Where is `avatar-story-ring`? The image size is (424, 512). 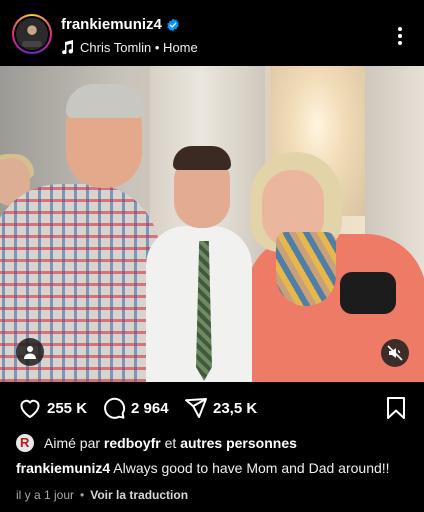 avatar-story-ring is located at coordinates (32, 34).